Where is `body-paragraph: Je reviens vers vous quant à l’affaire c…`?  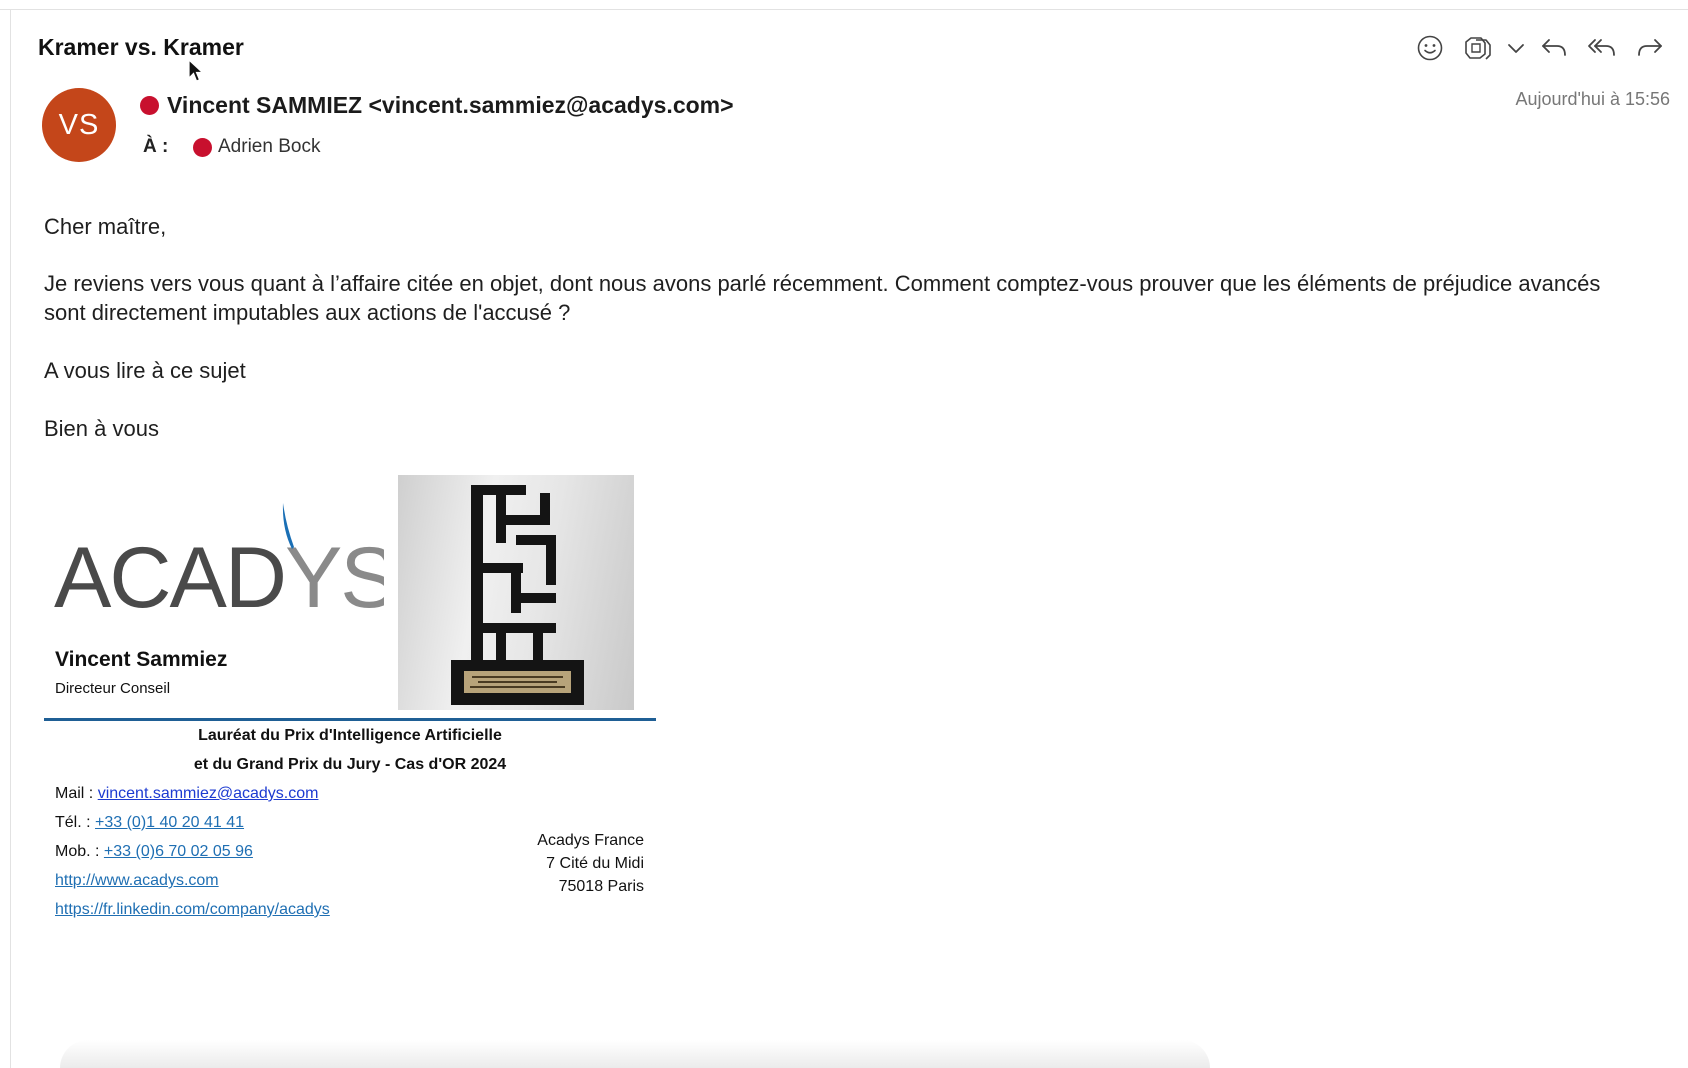 body-paragraph: Je reviens vers vous quant à l’affaire c… is located at coordinates (822, 298).